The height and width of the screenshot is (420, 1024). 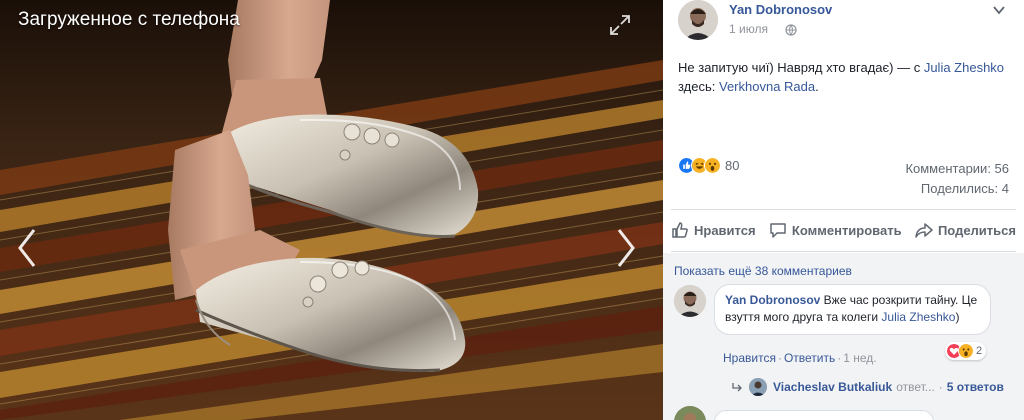 I want to click on next-commenter-avatar, so click(x=690, y=413).